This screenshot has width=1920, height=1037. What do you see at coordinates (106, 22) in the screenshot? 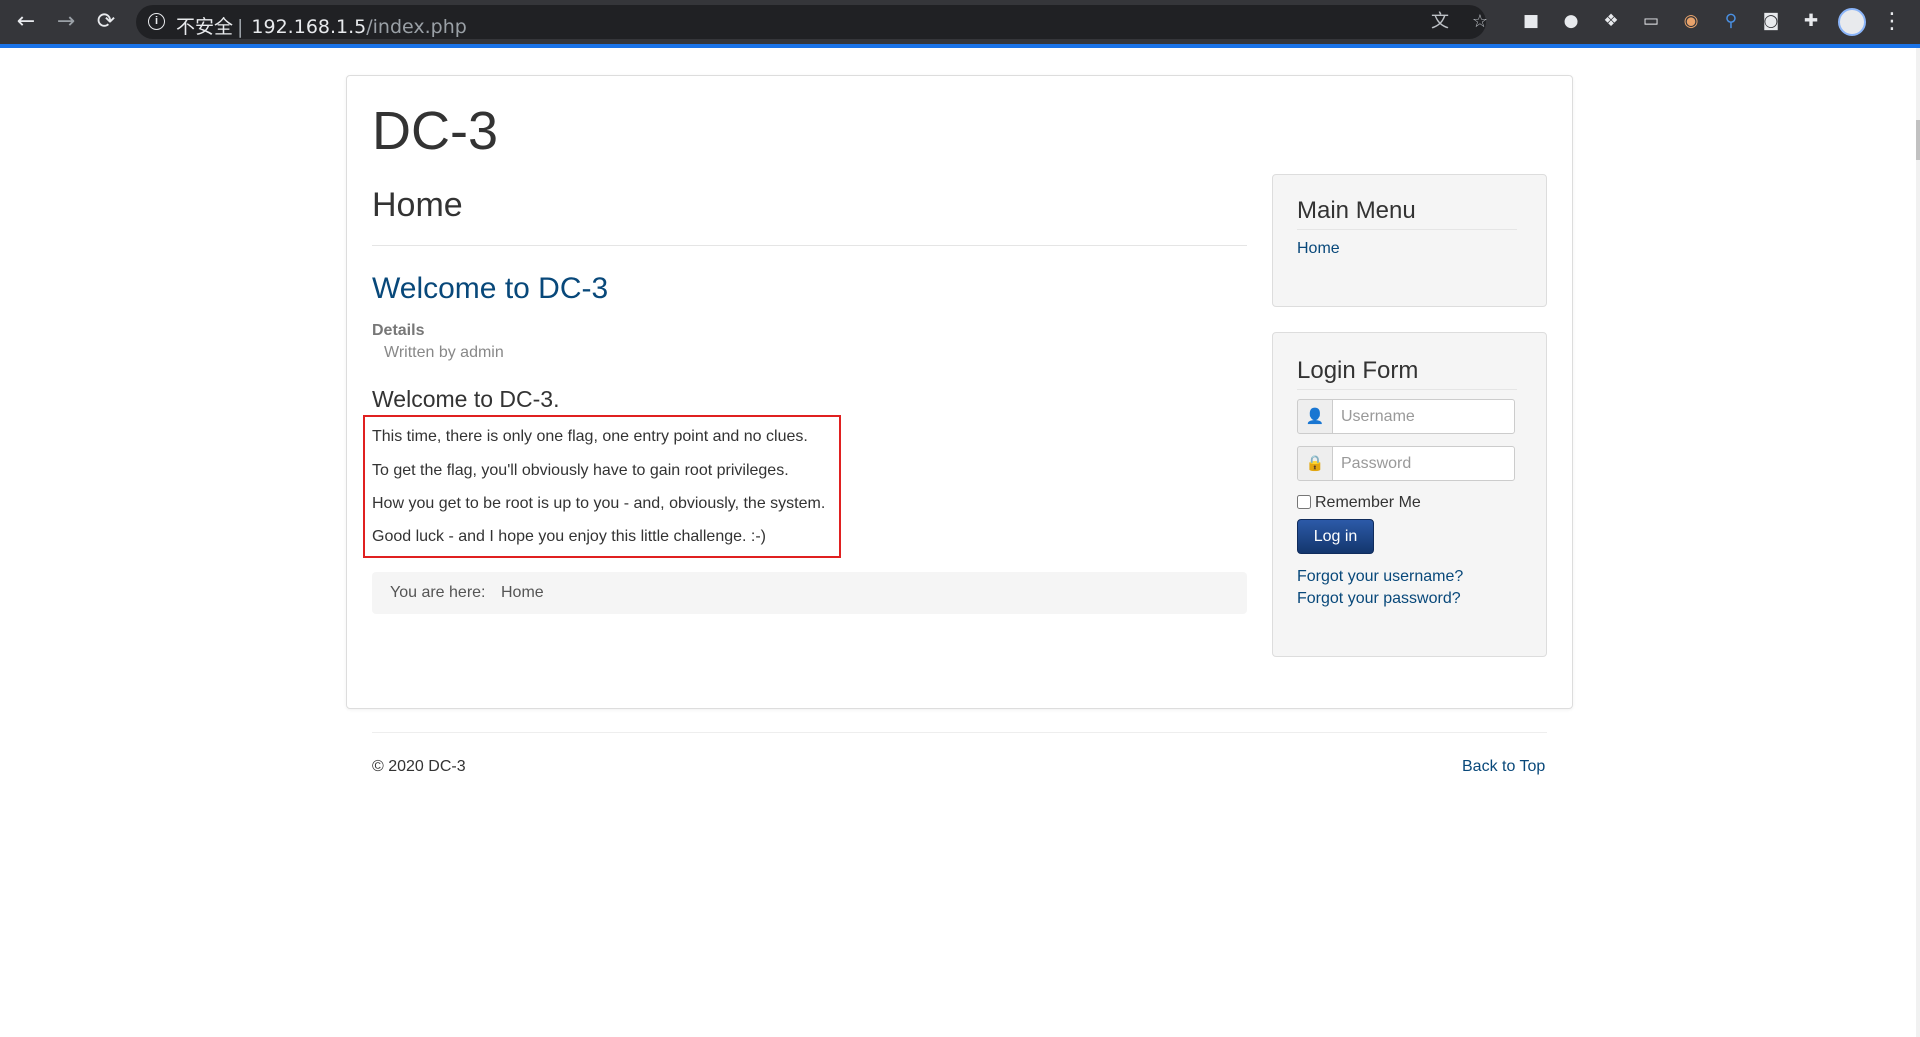
I see `reload-icon: ⟳` at bounding box center [106, 22].